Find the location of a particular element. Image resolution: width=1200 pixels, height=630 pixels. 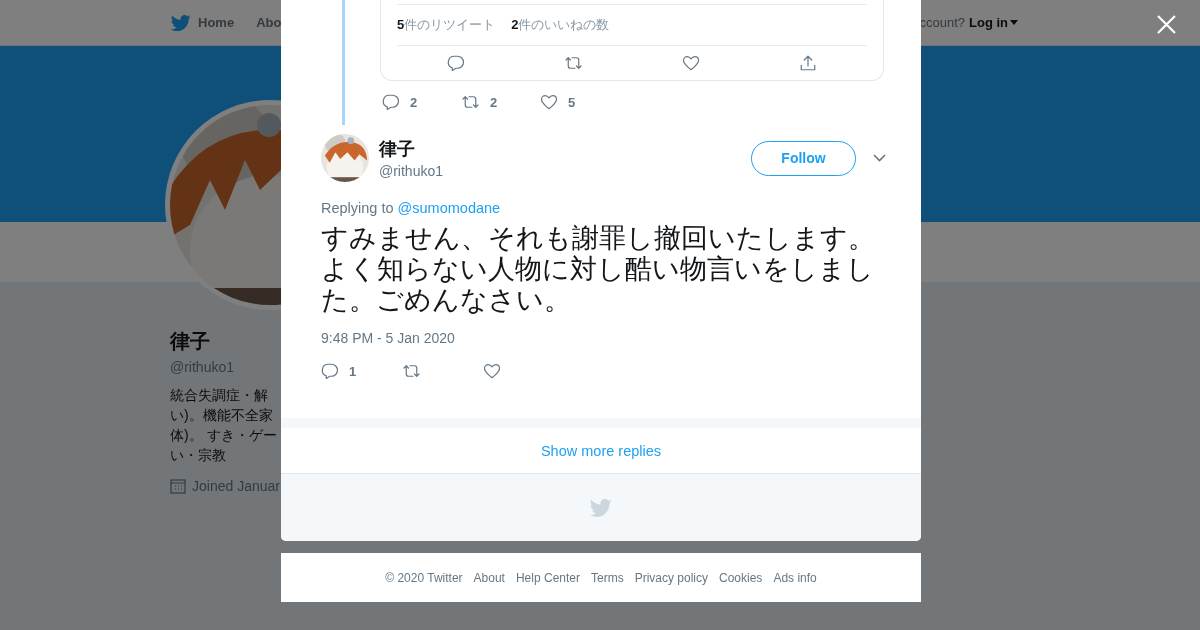

bio-line: い・宗教 is located at coordinates (198, 455).